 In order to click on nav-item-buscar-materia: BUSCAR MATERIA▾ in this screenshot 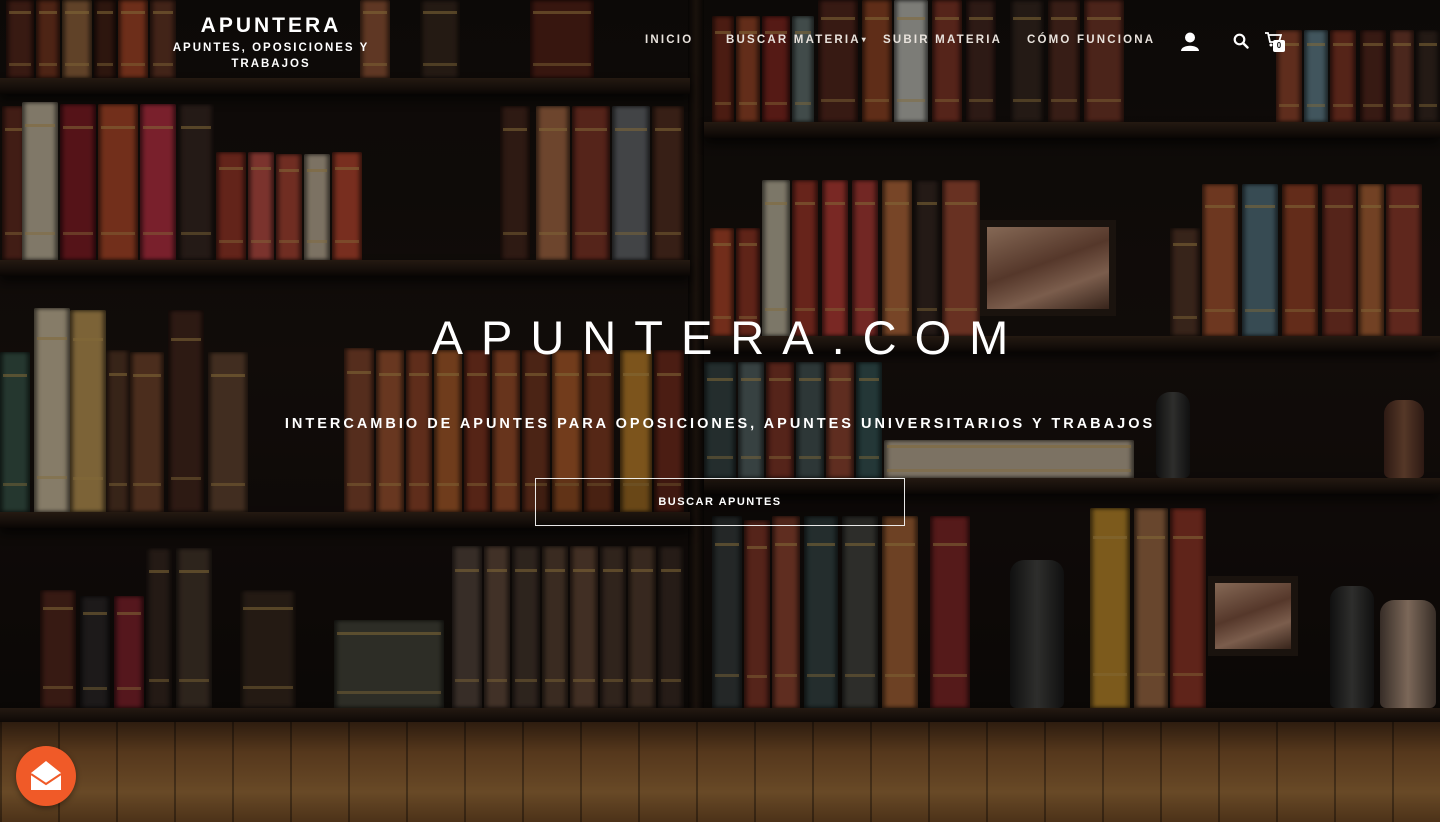, I will do `click(797, 40)`.